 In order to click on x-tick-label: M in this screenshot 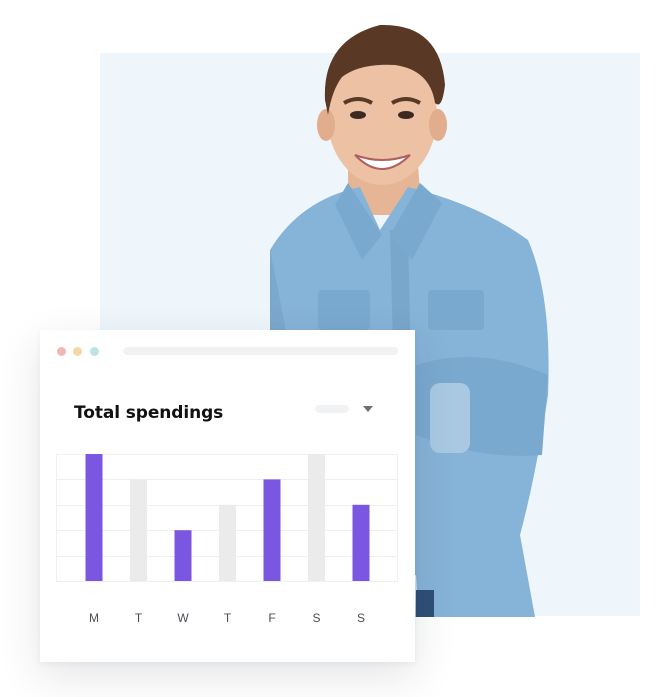, I will do `click(94, 618)`.